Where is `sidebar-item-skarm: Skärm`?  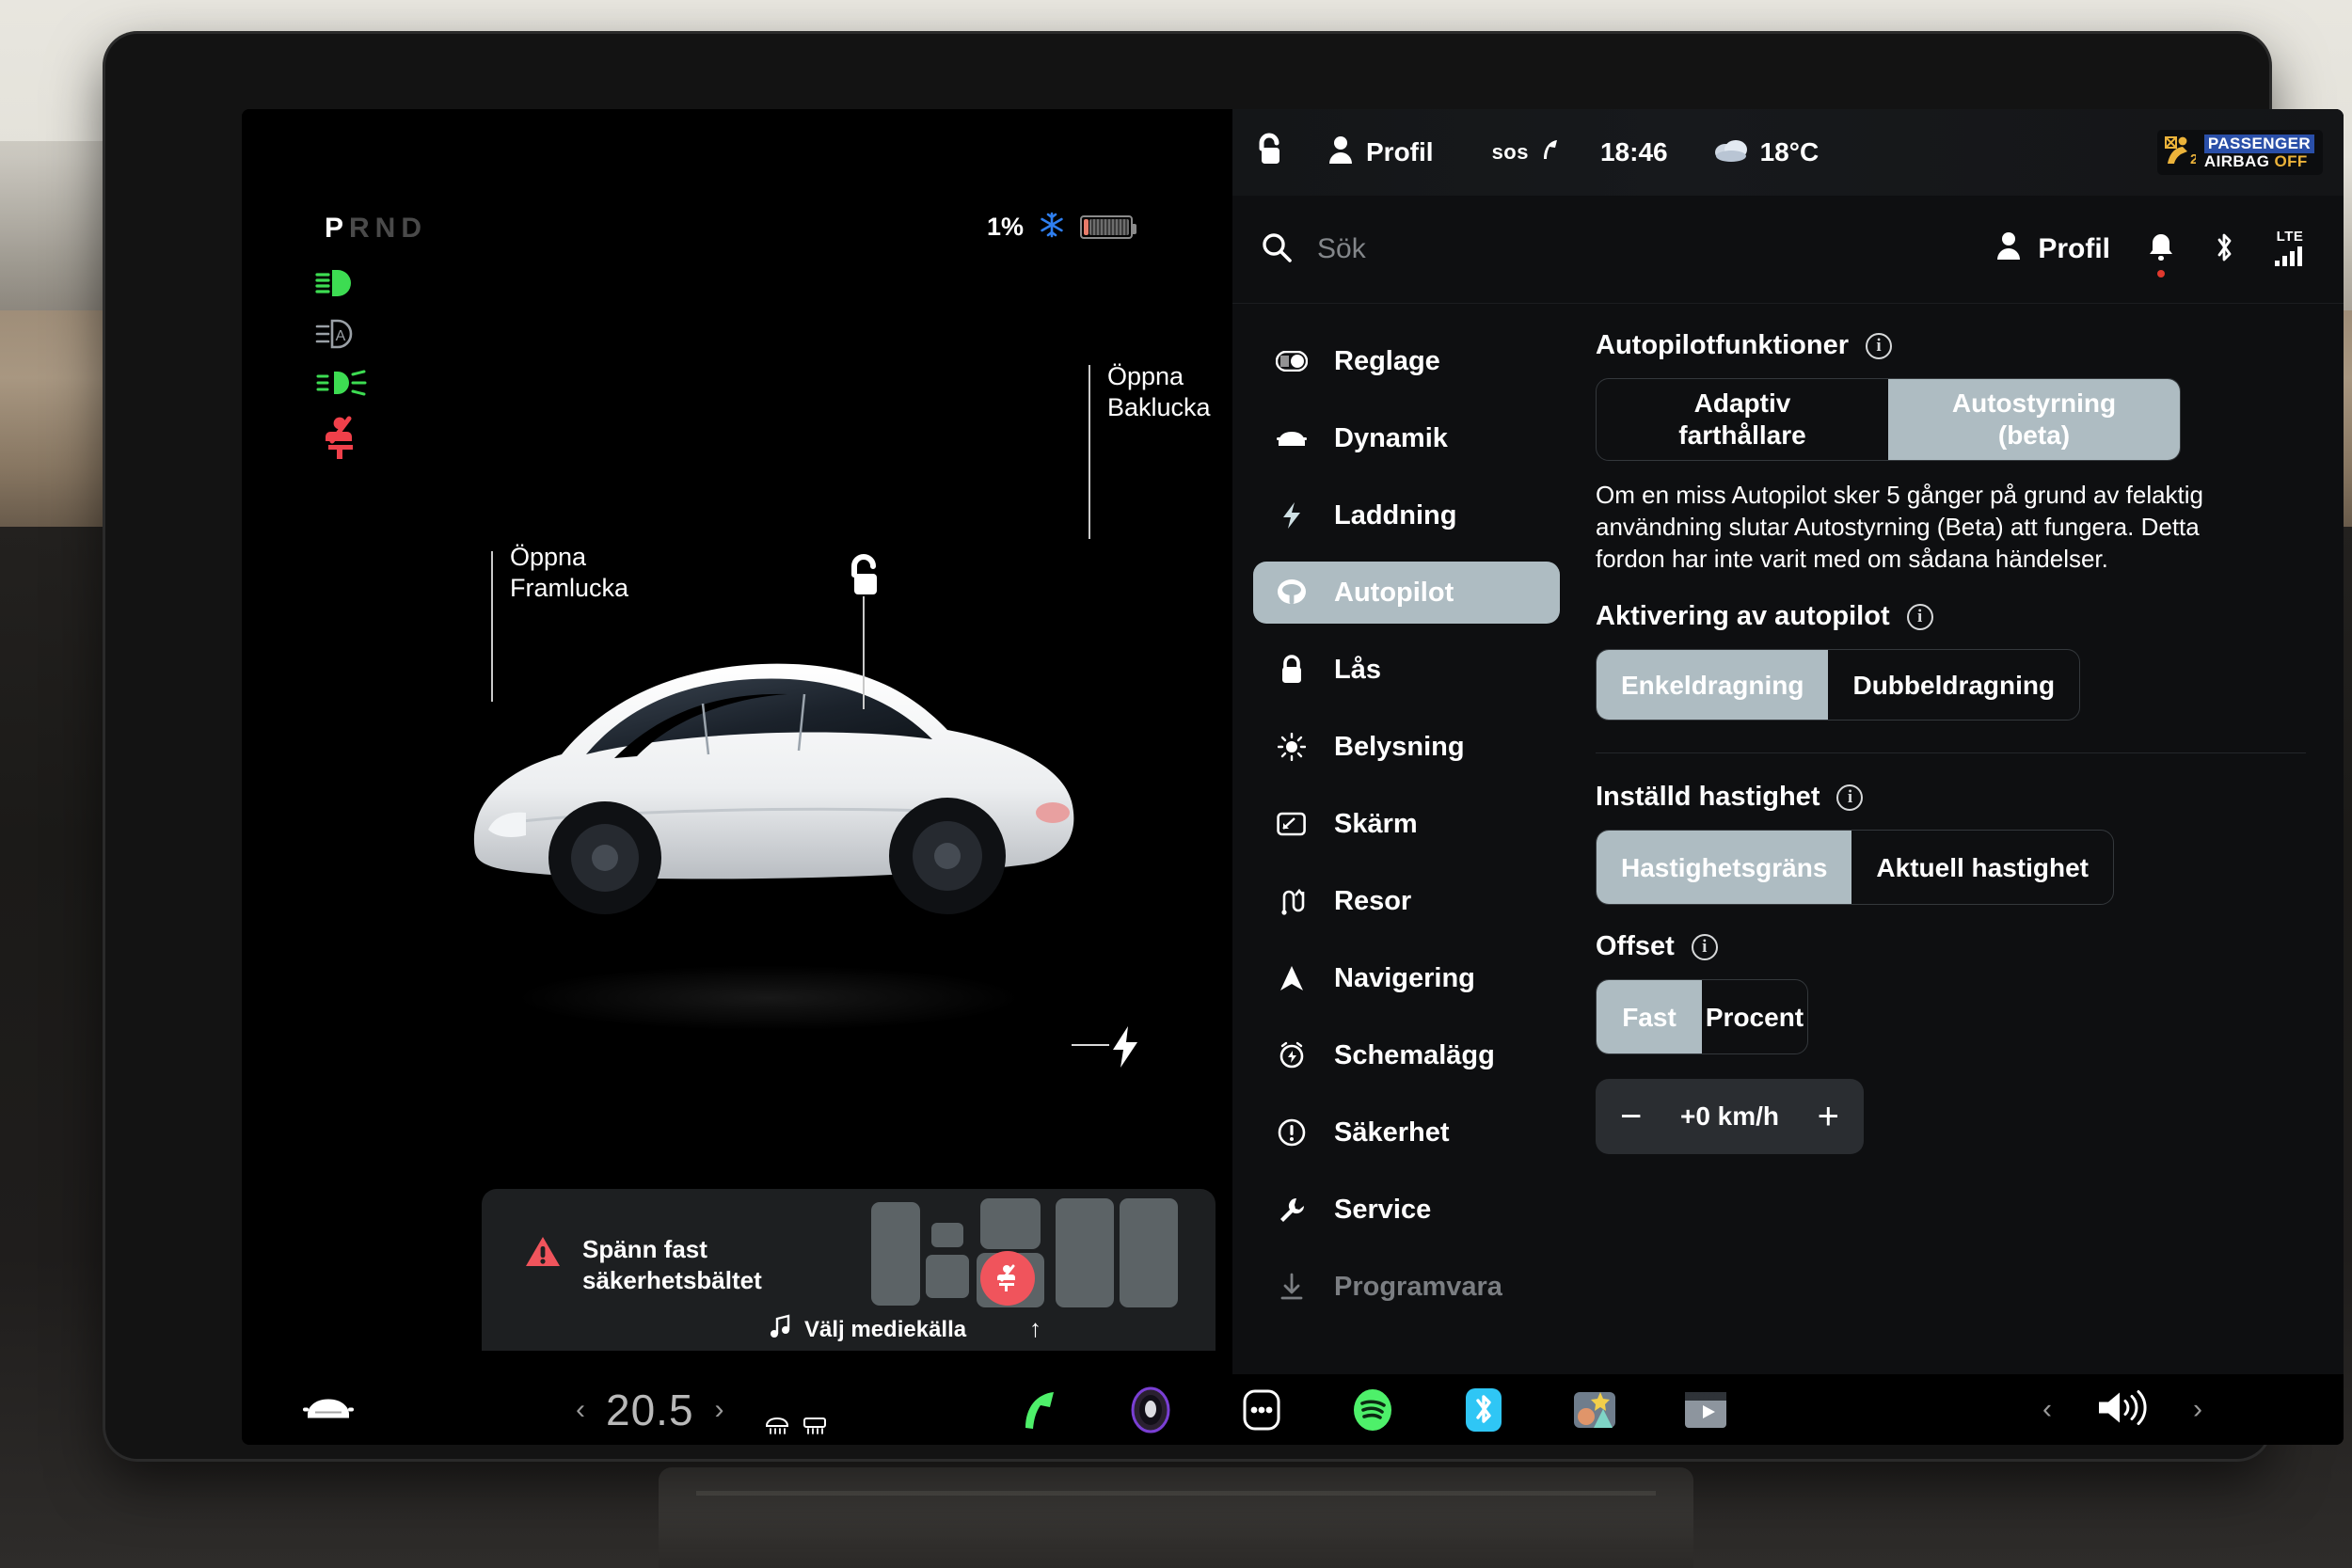 sidebar-item-skarm: Skärm is located at coordinates (1406, 824).